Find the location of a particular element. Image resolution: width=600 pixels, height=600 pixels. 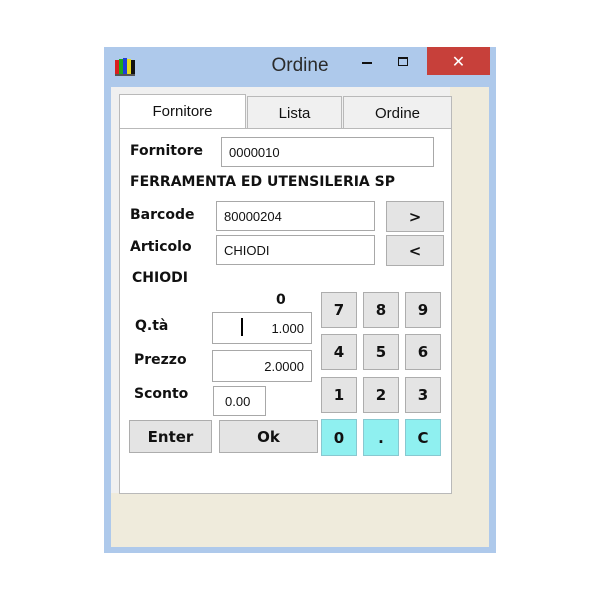

keypad-9: 9 is located at coordinates (423, 310).